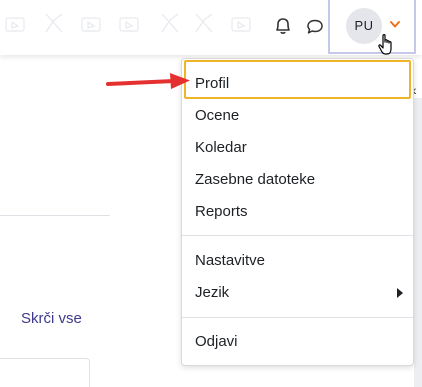 The image size is (422, 387). What do you see at coordinates (148, 81) in the screenshot?
I see `red-arrow-icon` at bounding box center [148, 81].